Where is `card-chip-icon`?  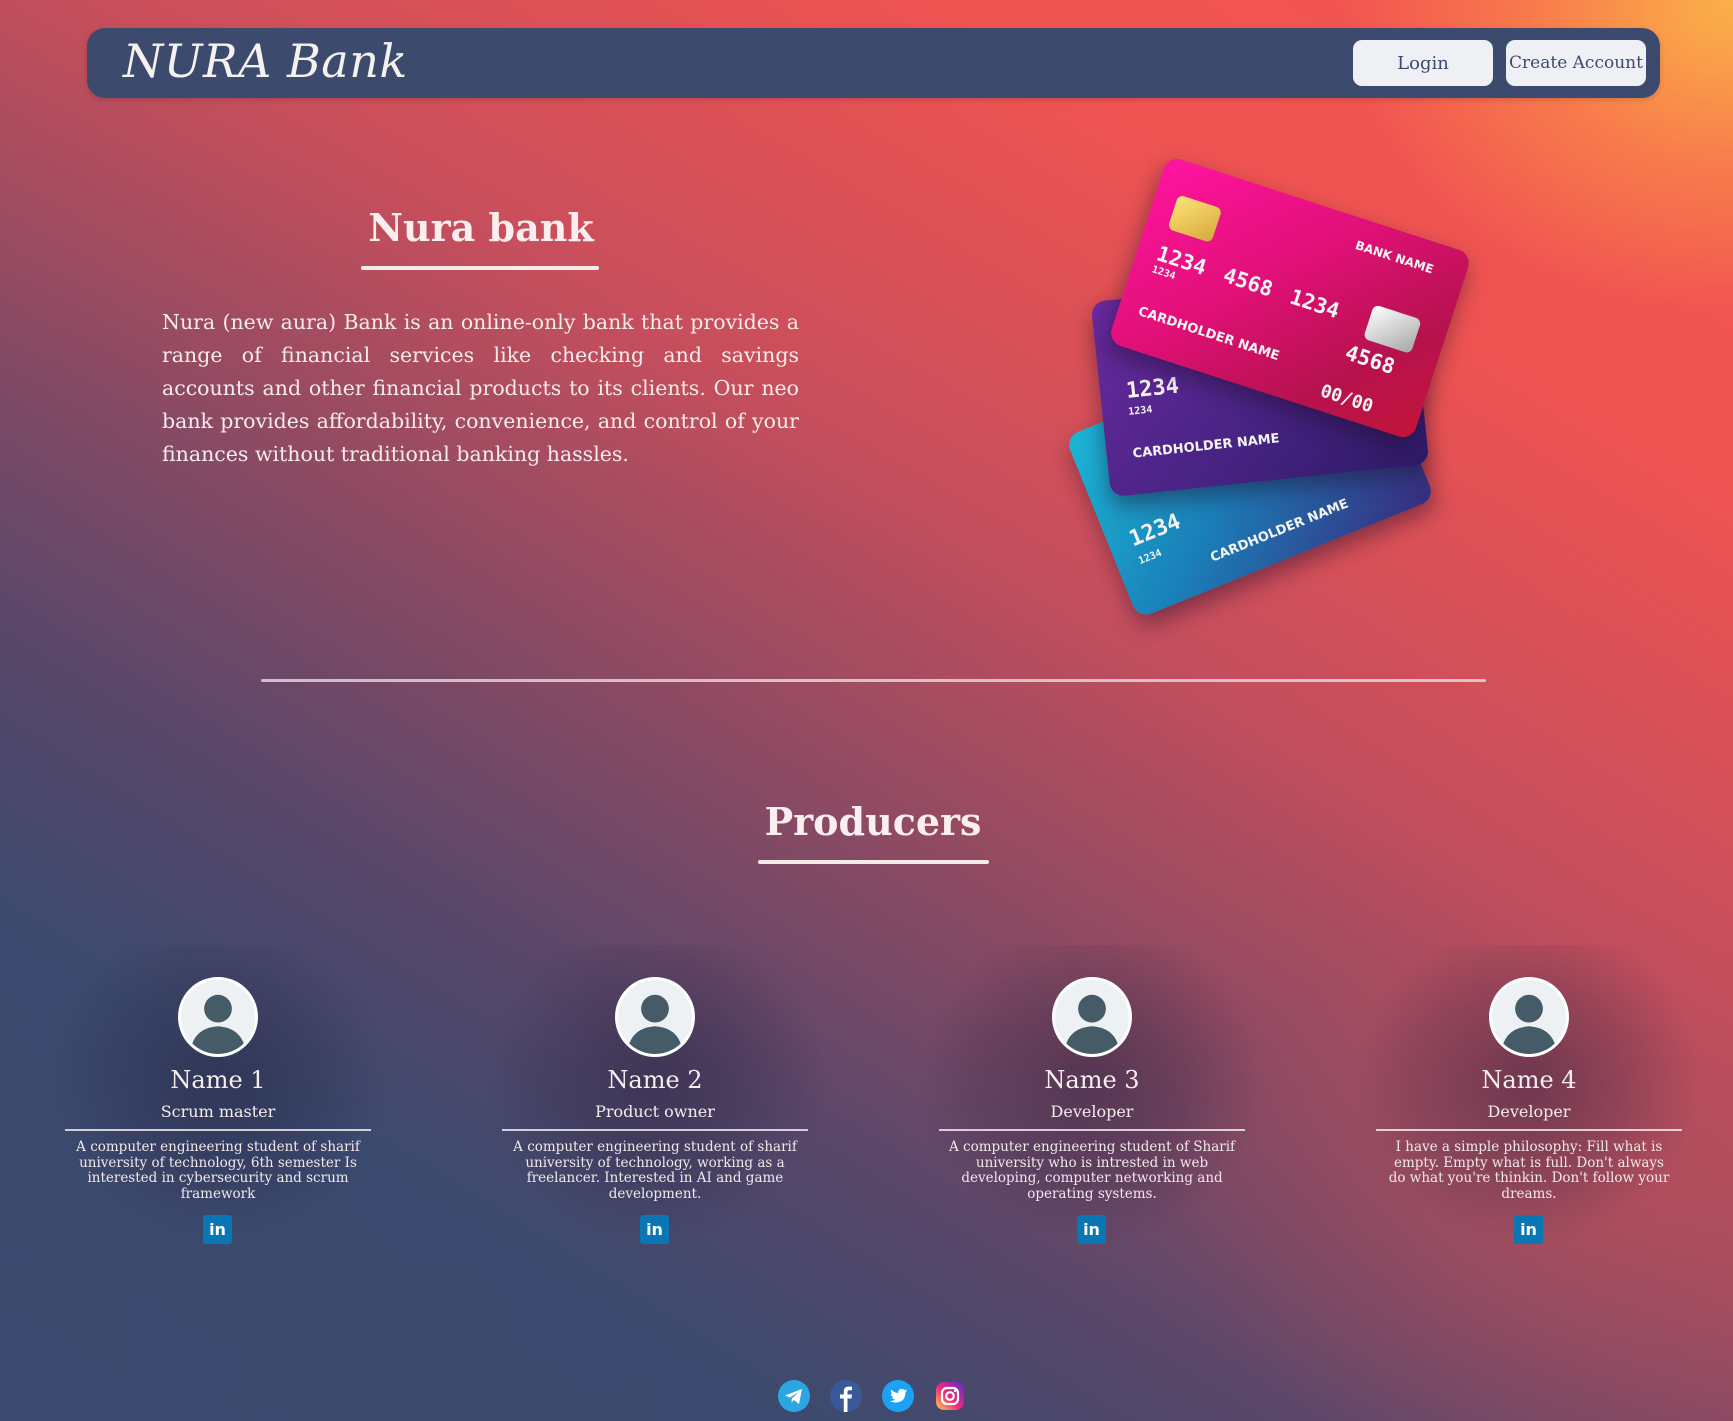
card-chip-icon is located at coordinates (1195, 218).